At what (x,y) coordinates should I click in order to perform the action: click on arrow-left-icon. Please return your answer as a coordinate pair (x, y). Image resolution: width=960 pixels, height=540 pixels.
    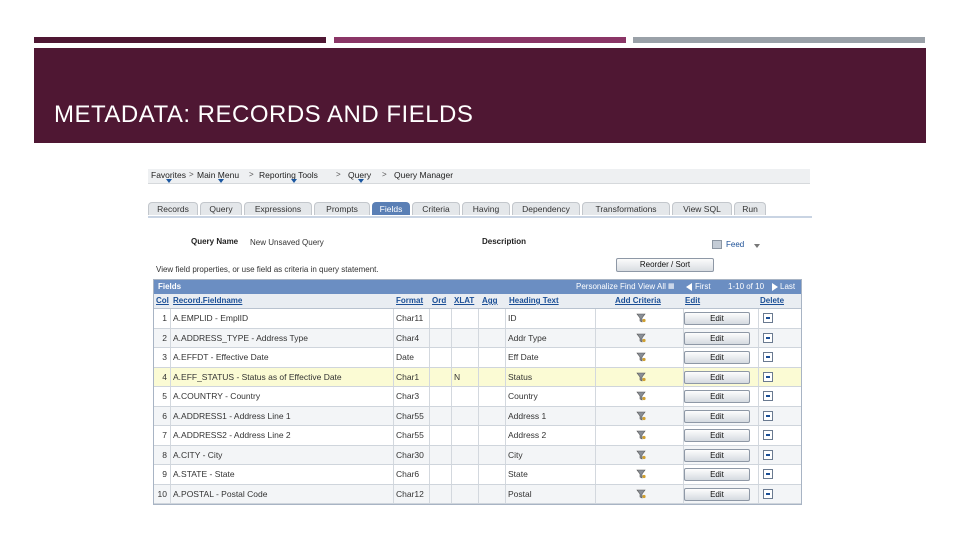
    Looking at the image, I should click on (689, 287).